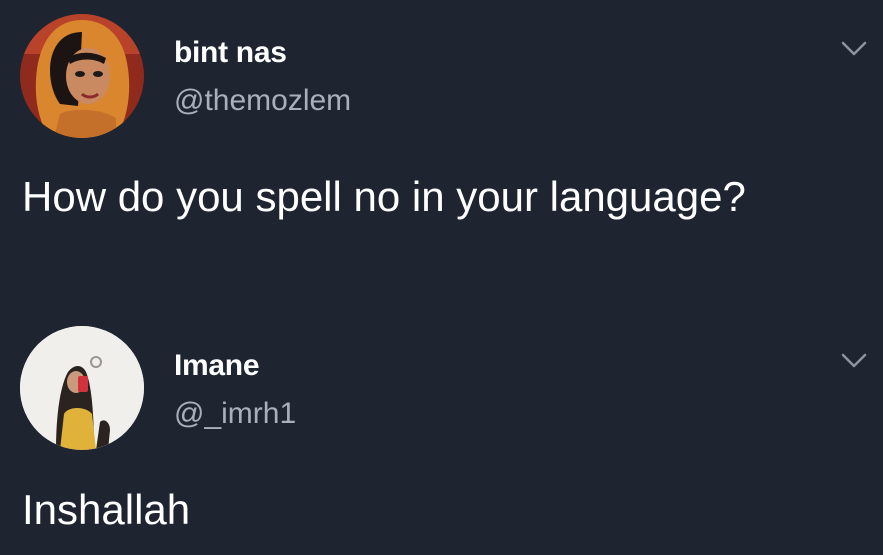 This screenshot has height=555, width=883. I want to click on user-handle: @_imrh1, so click(235, 414).